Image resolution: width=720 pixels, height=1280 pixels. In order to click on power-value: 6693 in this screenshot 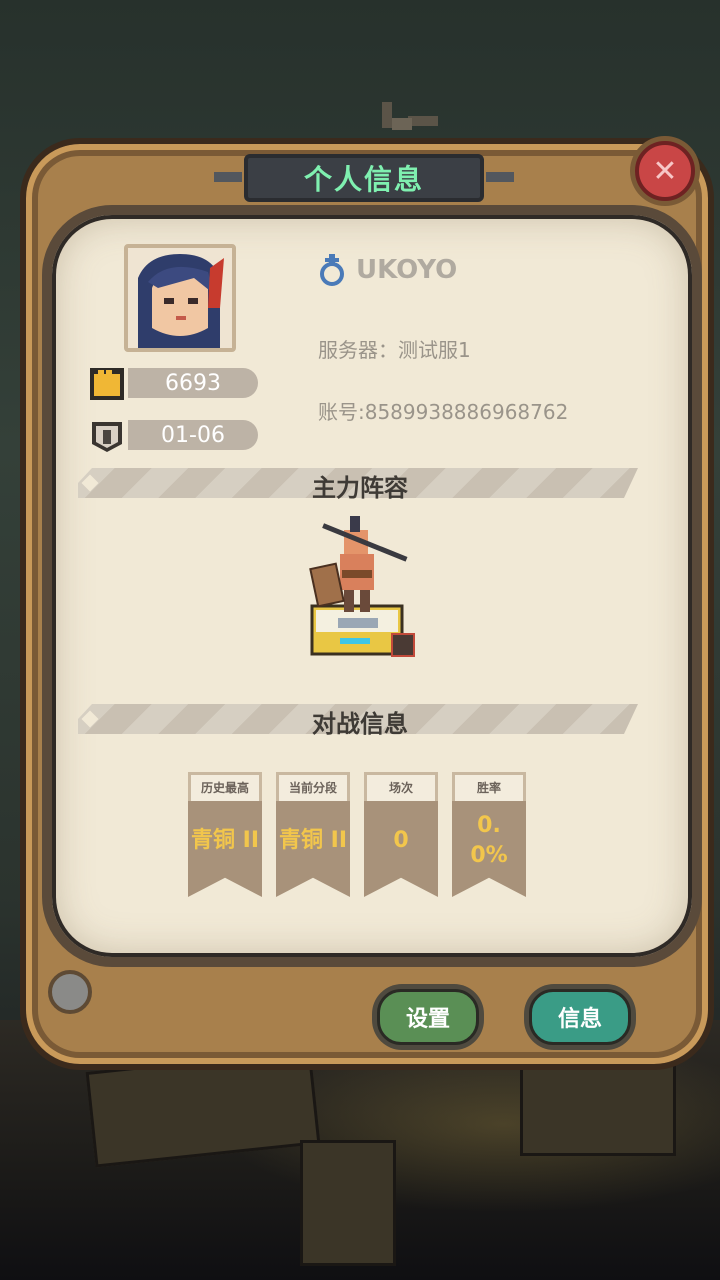, I will do `click(193, 383)`.